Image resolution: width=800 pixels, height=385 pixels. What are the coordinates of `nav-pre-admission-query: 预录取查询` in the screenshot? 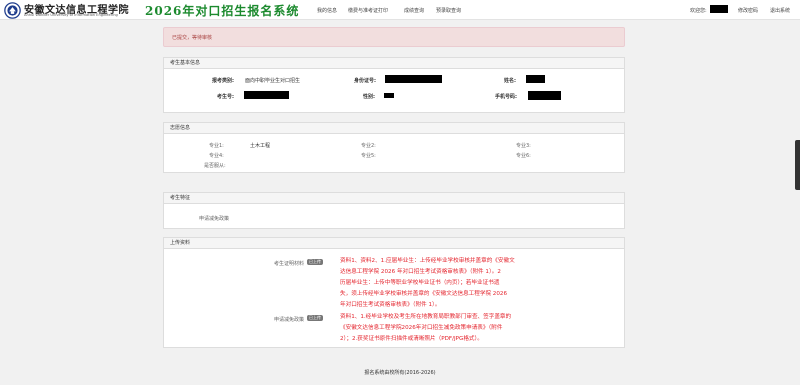 It's located at (448, 10).